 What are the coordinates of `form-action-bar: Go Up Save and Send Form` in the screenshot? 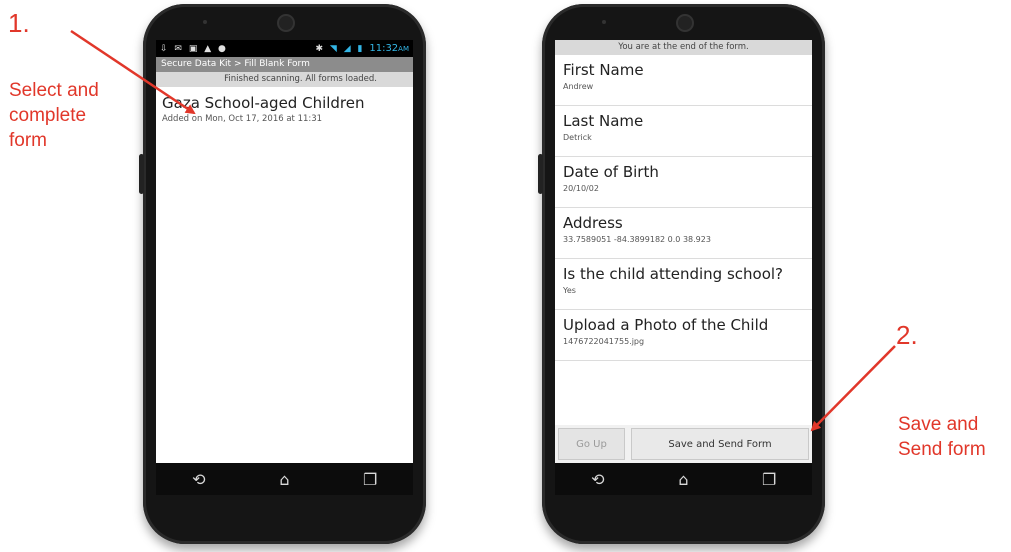 It's located at (683, 444).